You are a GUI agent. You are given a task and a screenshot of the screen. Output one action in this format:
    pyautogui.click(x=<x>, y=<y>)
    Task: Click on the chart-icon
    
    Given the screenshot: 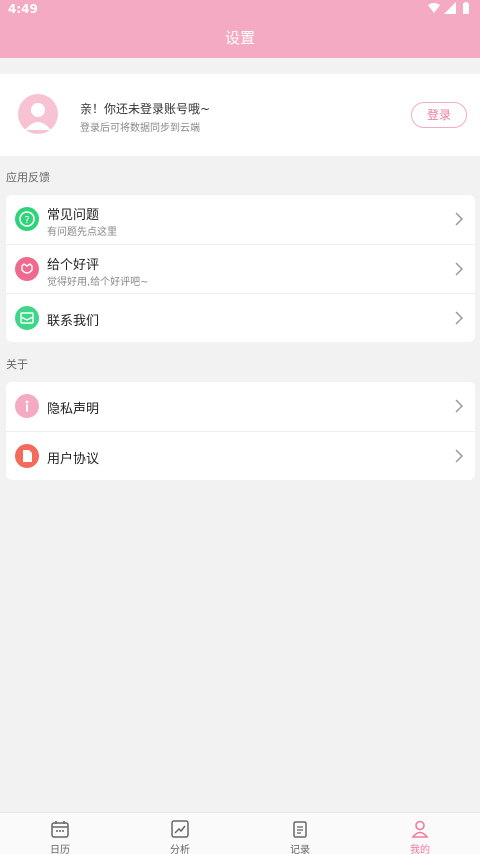 What is the action you would take?
    pyautogui.click(x=180, y=829)
    